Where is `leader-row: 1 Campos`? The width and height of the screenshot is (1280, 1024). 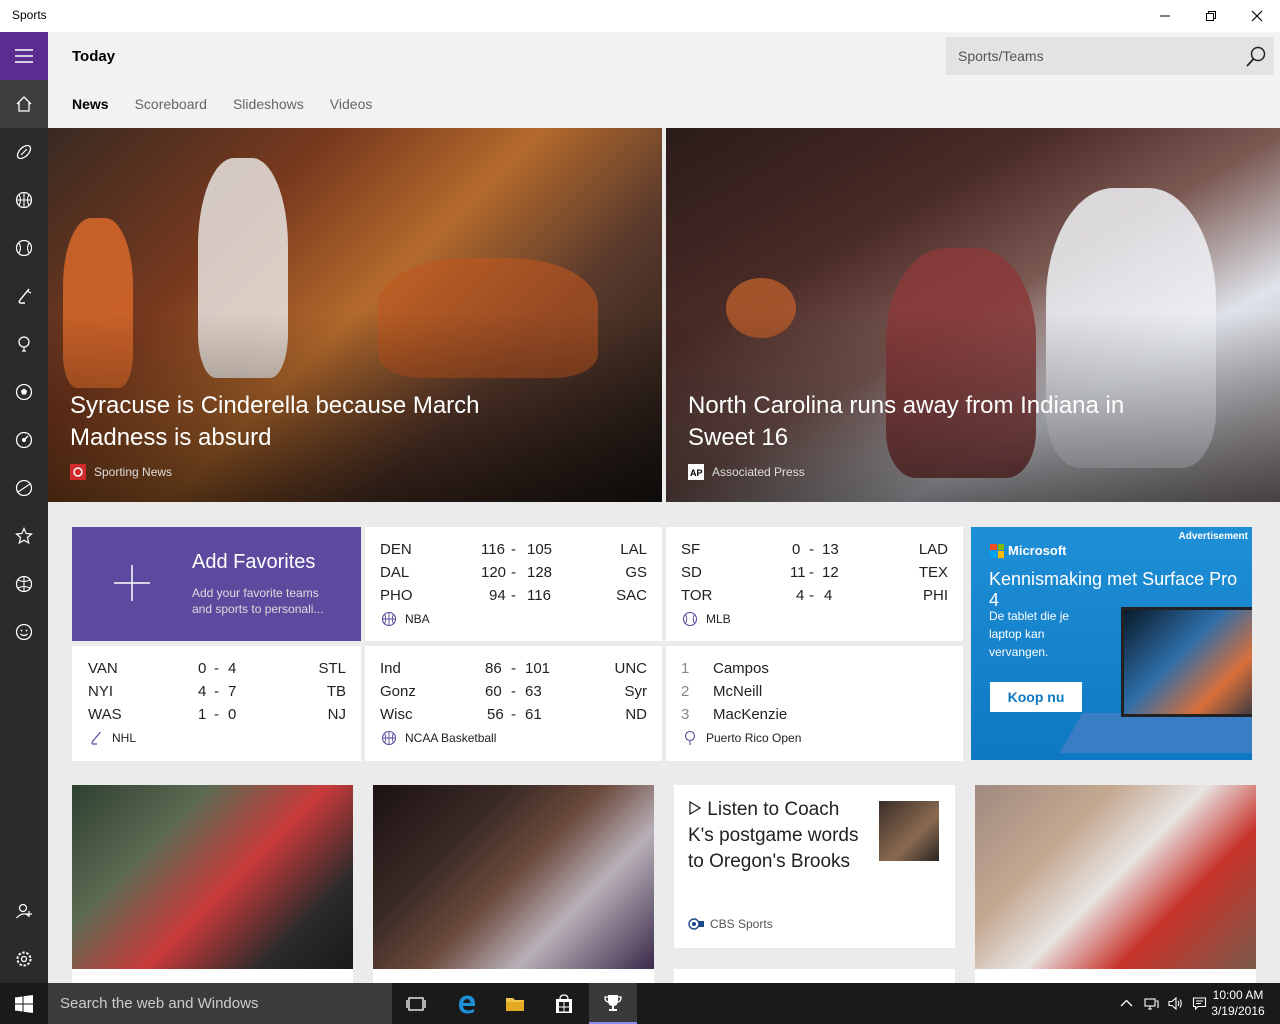 leader-row: 1 Campos is located at coordinates (725, 668).